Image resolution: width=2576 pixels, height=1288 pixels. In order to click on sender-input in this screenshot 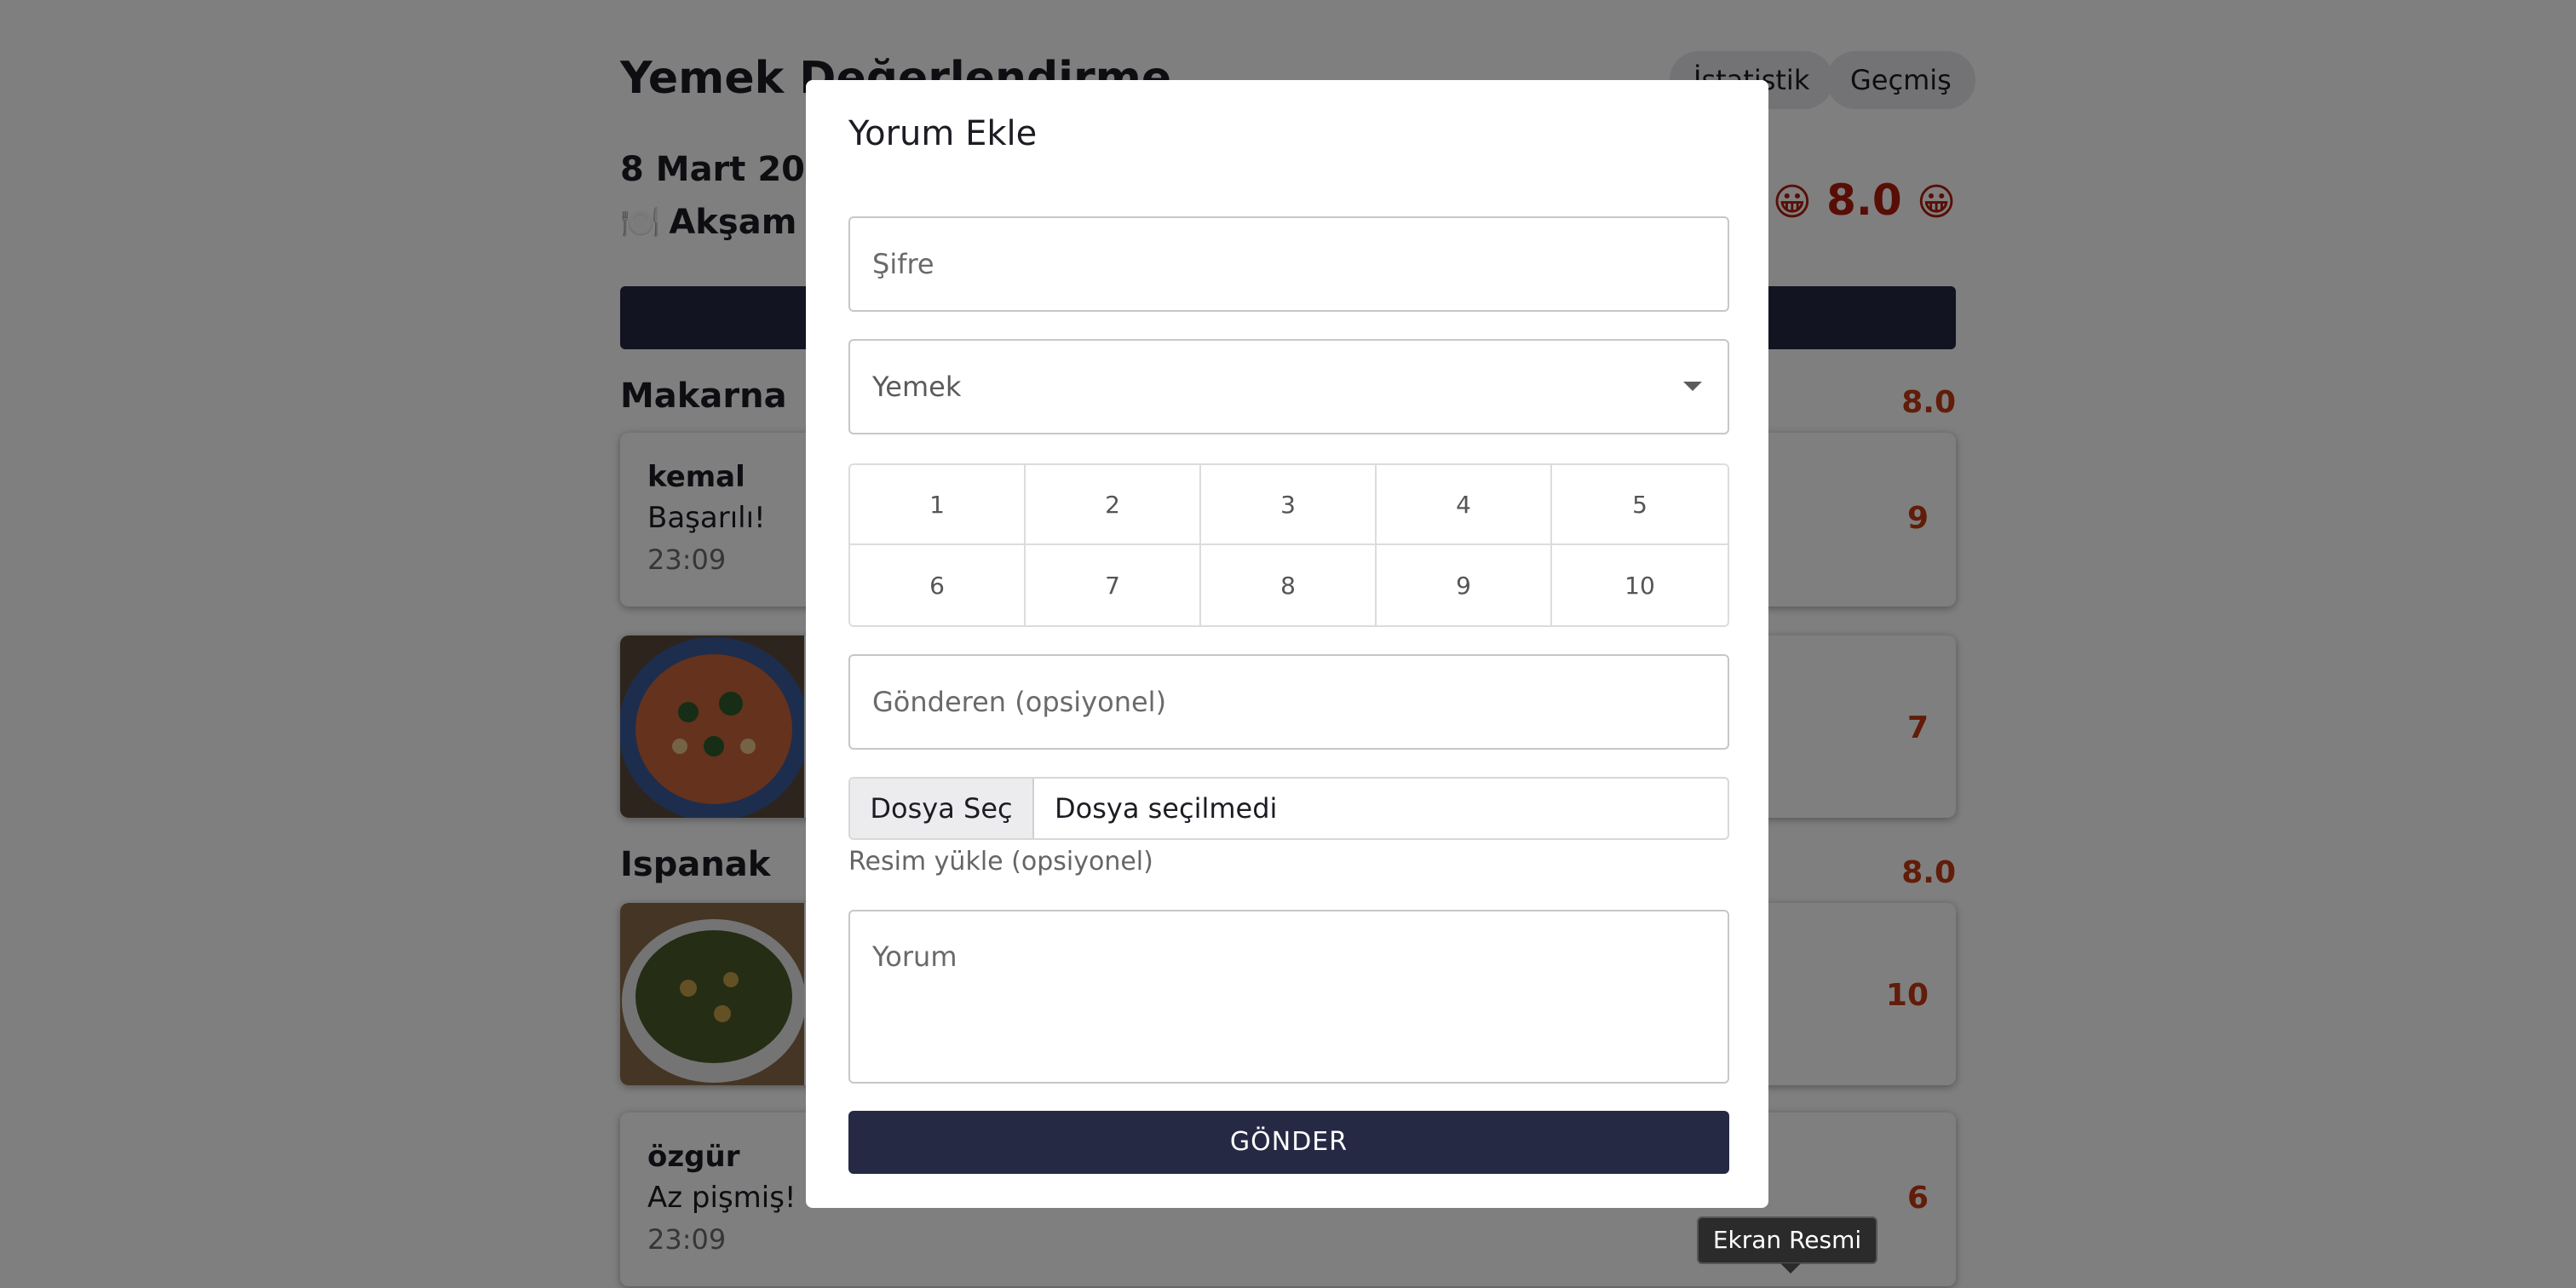, I will do `click(1289, 702)`.